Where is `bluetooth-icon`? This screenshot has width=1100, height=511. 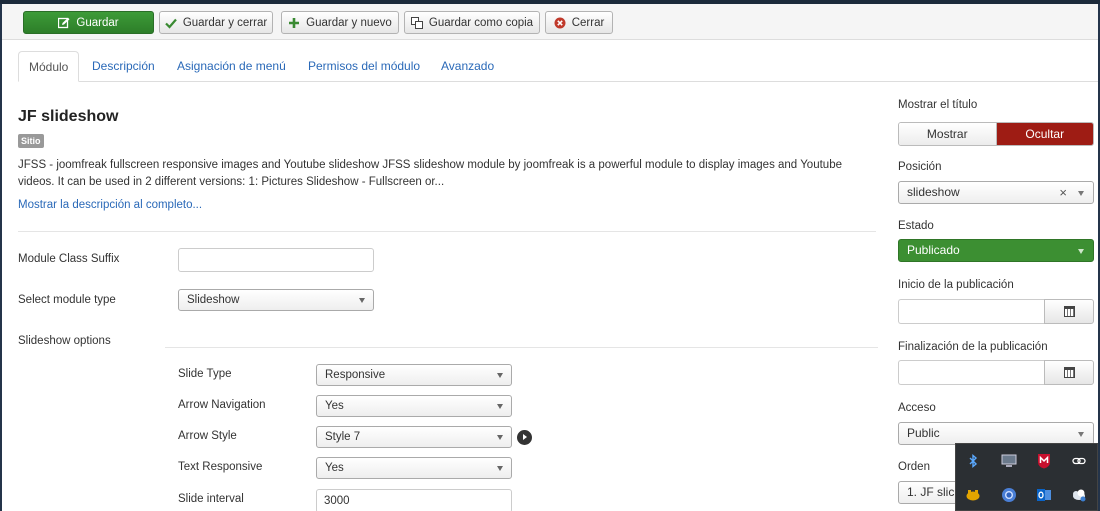
bluetooth-icon is located at coordinates (973, 461).